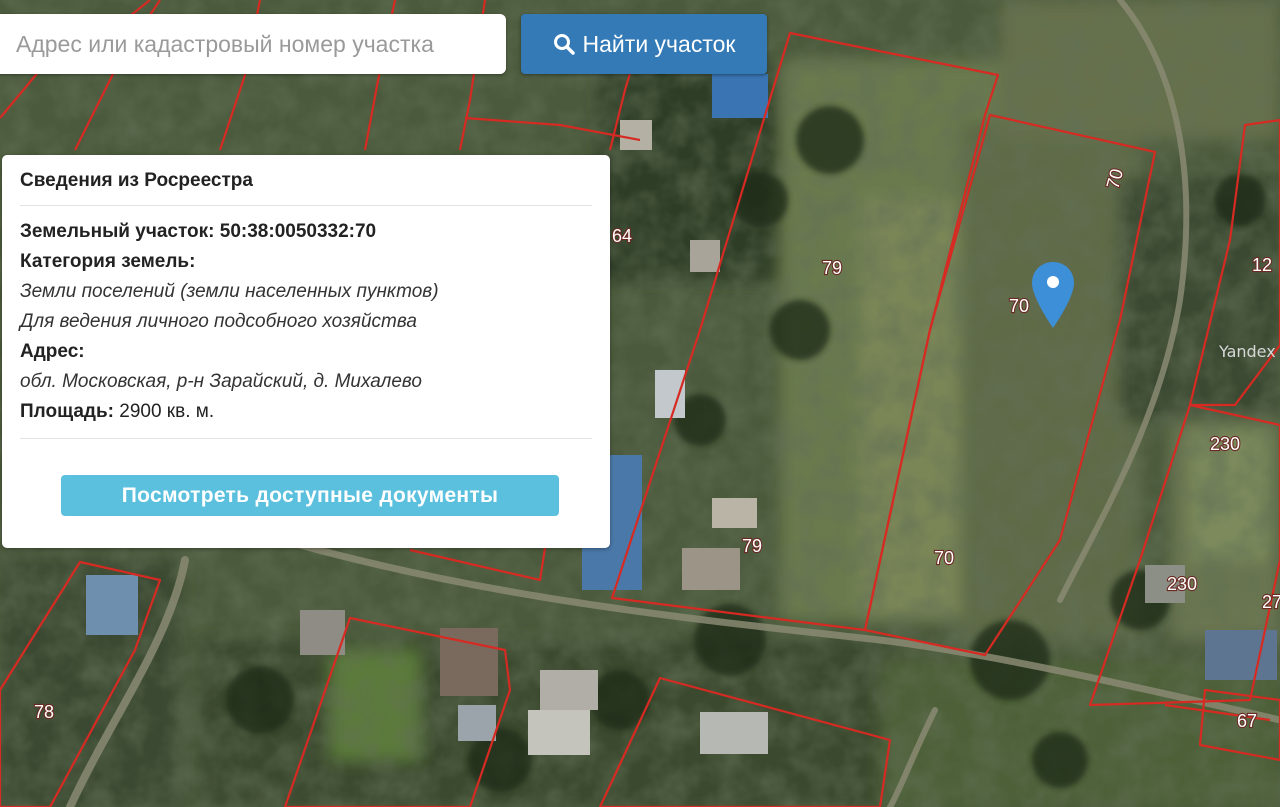 The height and width of the screenshot is (807, 1280). What do you see at coordinates (67, 411) in the screenshot?
I see `area-label: Площадь:` at bounding box center [67, 411].